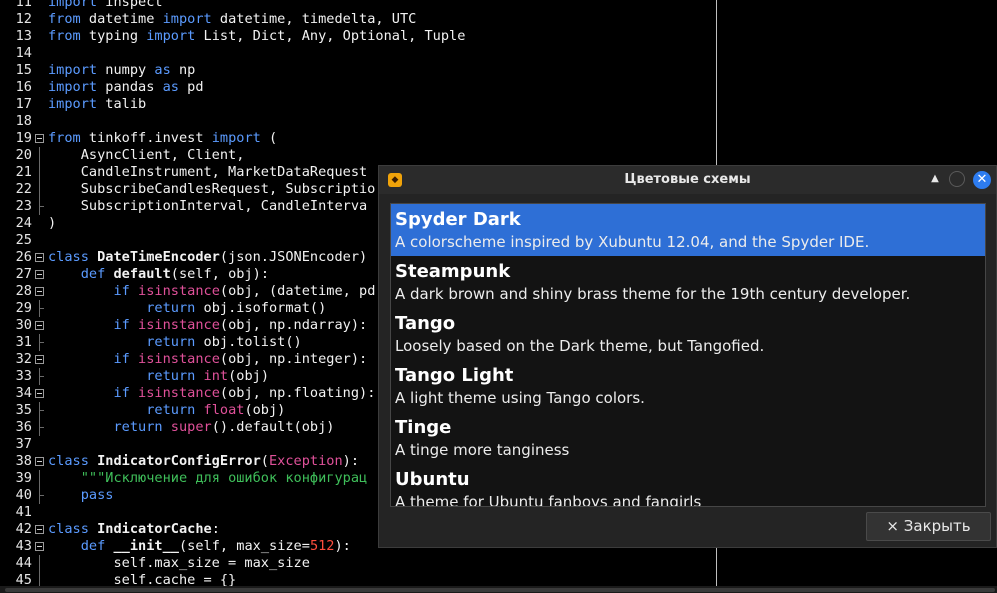  Describe the element at coordinates (204, 461) in the screenshot. I see `code-text: class IndicatorConfigError(Exception):` at that location.